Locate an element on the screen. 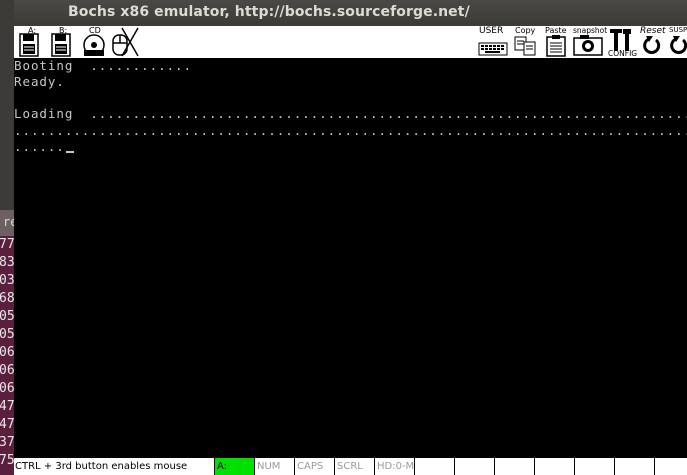  line-number: 77 is located at coordinates (7, 244).